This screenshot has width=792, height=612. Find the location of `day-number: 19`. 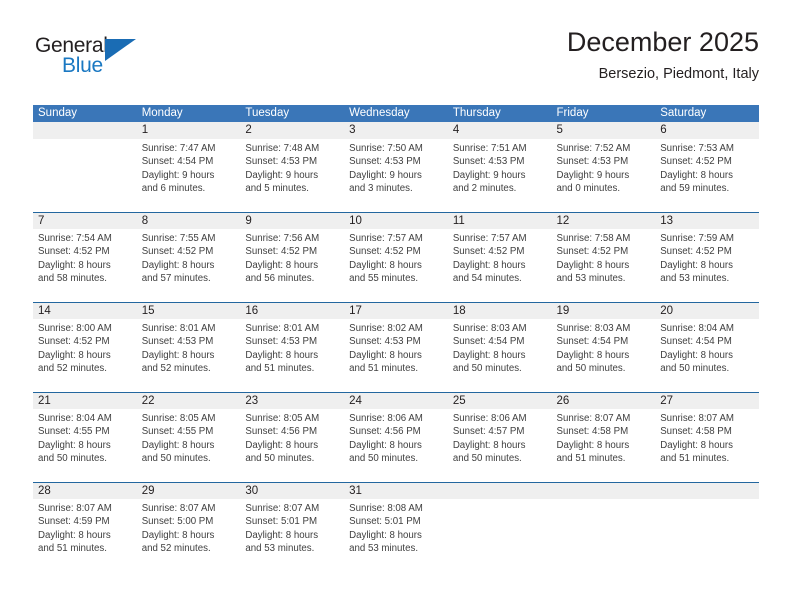

day-number: 19 is located at coordinates (603, 310).